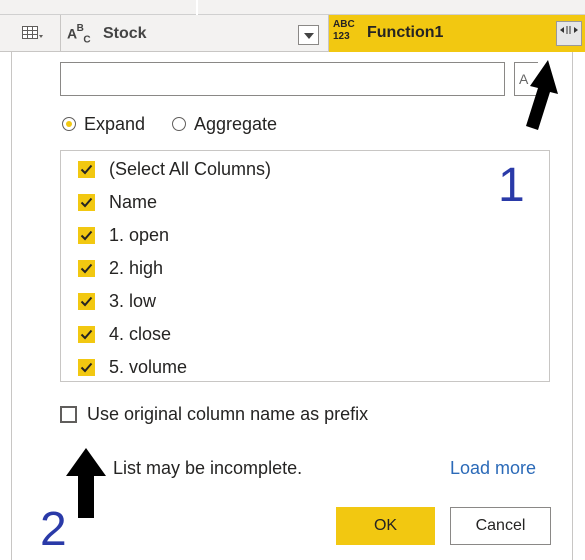  I want to click on list-item-label: 2. high, so click(136, 267).